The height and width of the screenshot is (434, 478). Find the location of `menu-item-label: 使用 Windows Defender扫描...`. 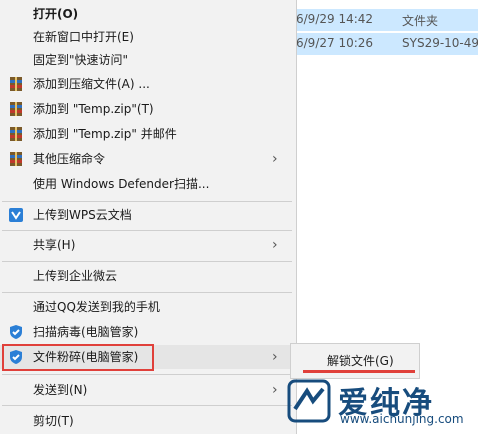

menu-item-label: 使用 Windows Defender扫描... is located at coordinates (121, 184).